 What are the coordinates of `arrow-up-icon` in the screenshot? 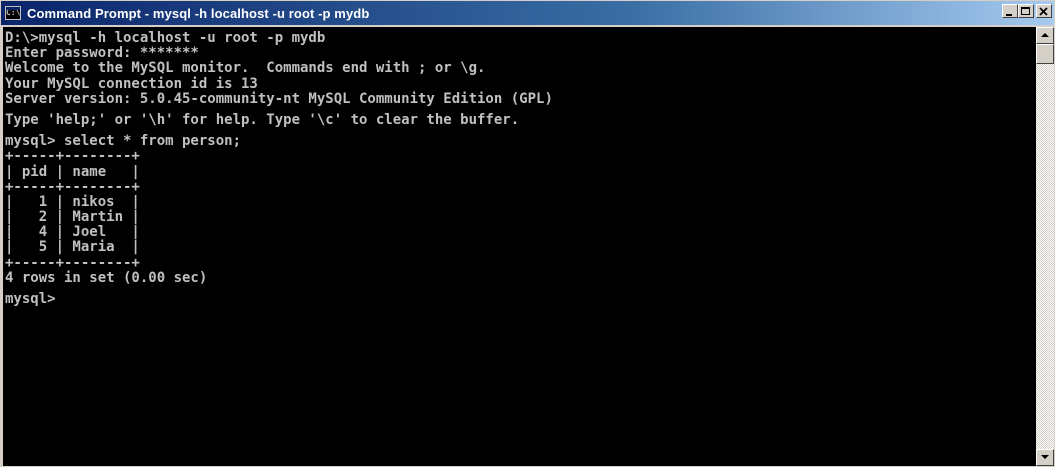 It's located at (1045, 35).